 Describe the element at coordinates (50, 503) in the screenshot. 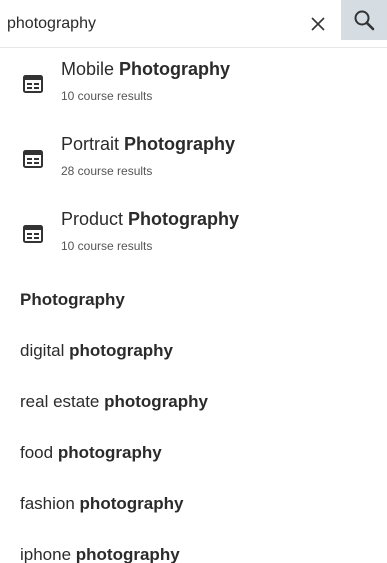

I see `suggestion-prefix: fashion` at that location.